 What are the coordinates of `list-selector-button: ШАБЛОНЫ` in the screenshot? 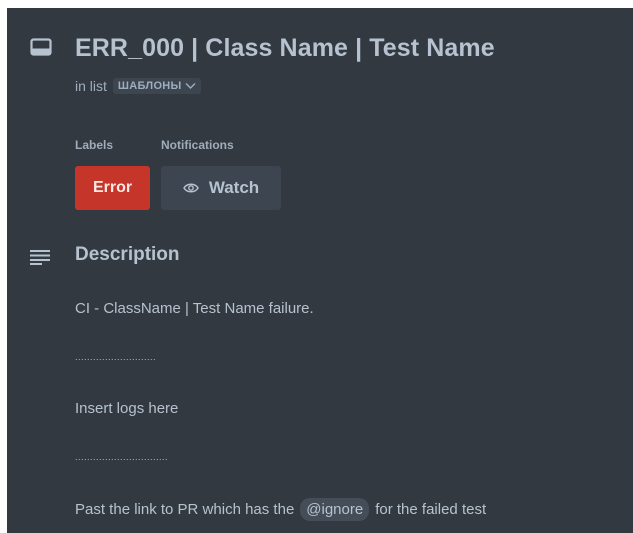 It's located at (156, 86).